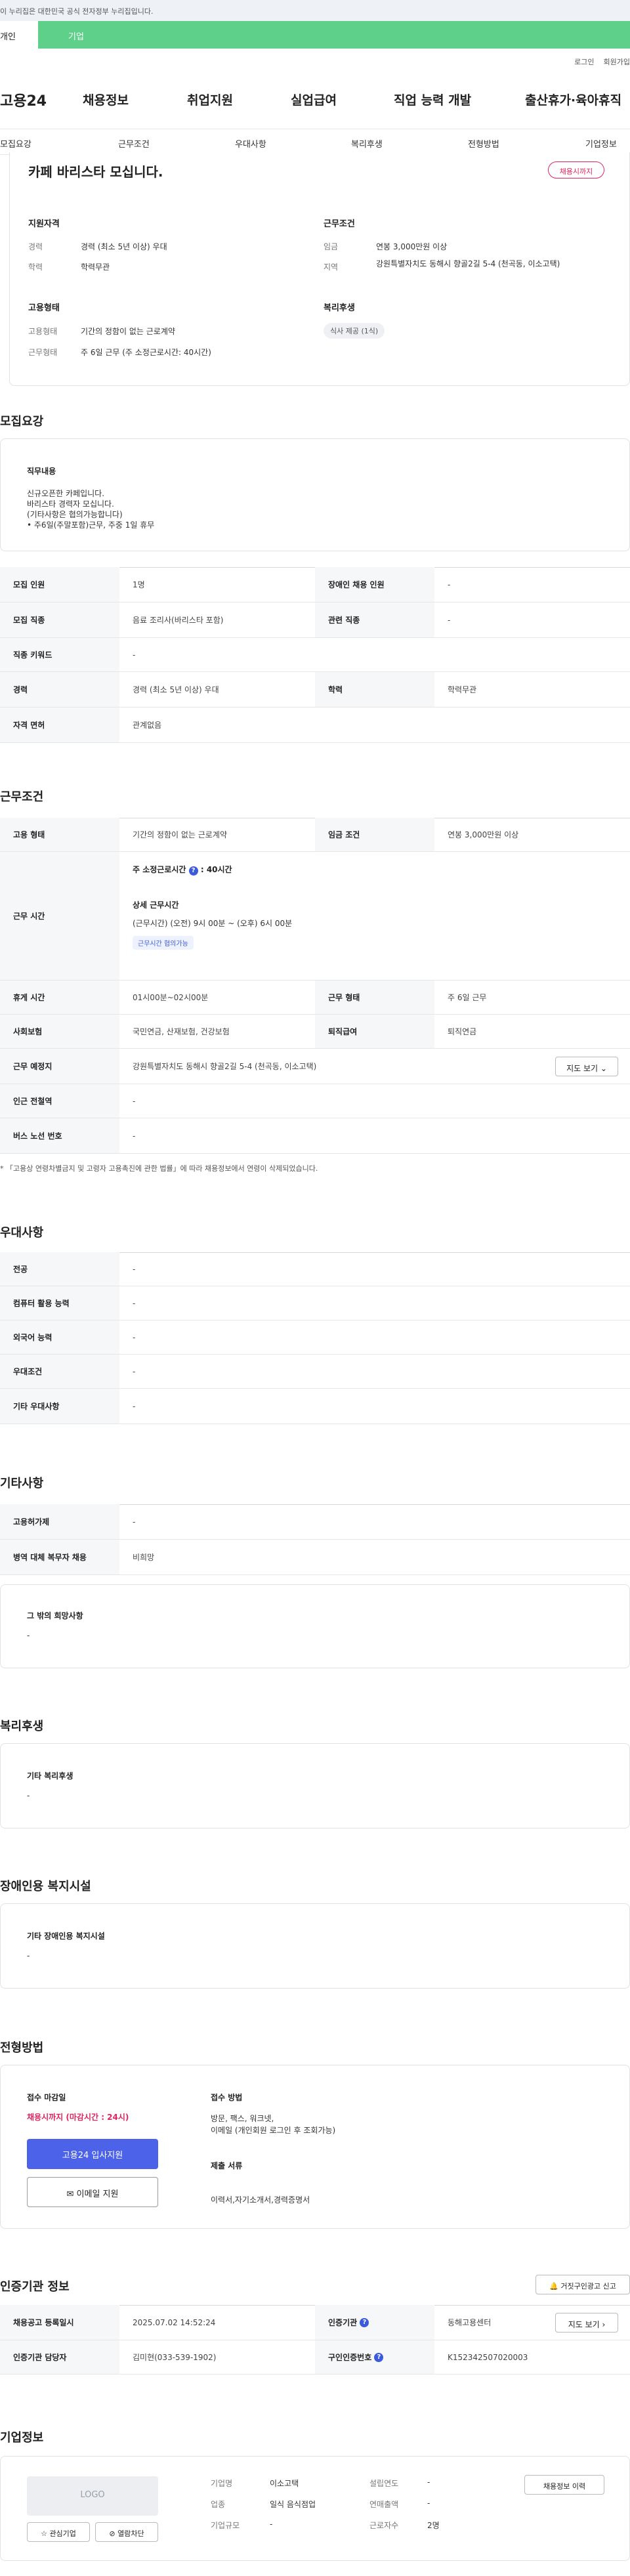  I want to click on company-logo: LOGO, so click(92, 2496).